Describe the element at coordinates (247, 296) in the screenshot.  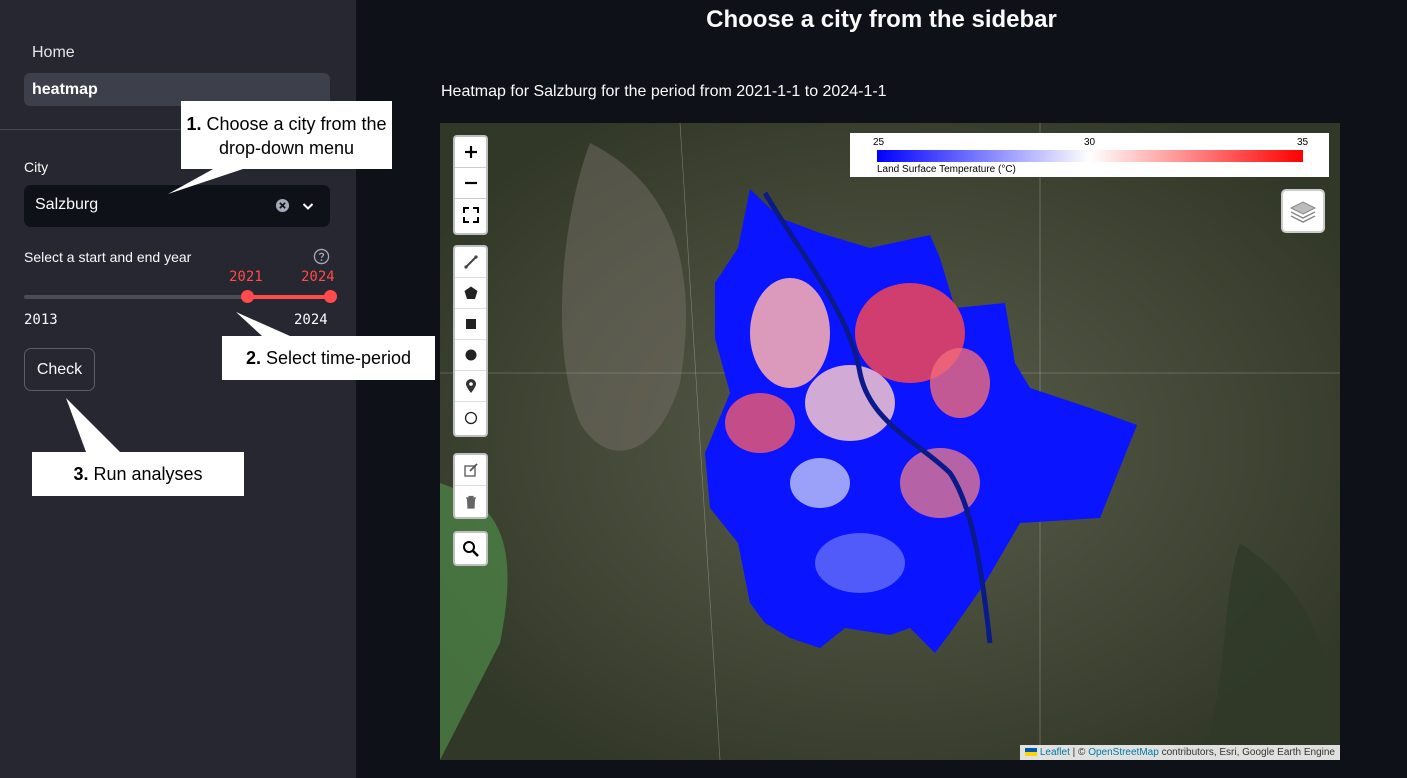
I see `slider-start-handle` at that location.